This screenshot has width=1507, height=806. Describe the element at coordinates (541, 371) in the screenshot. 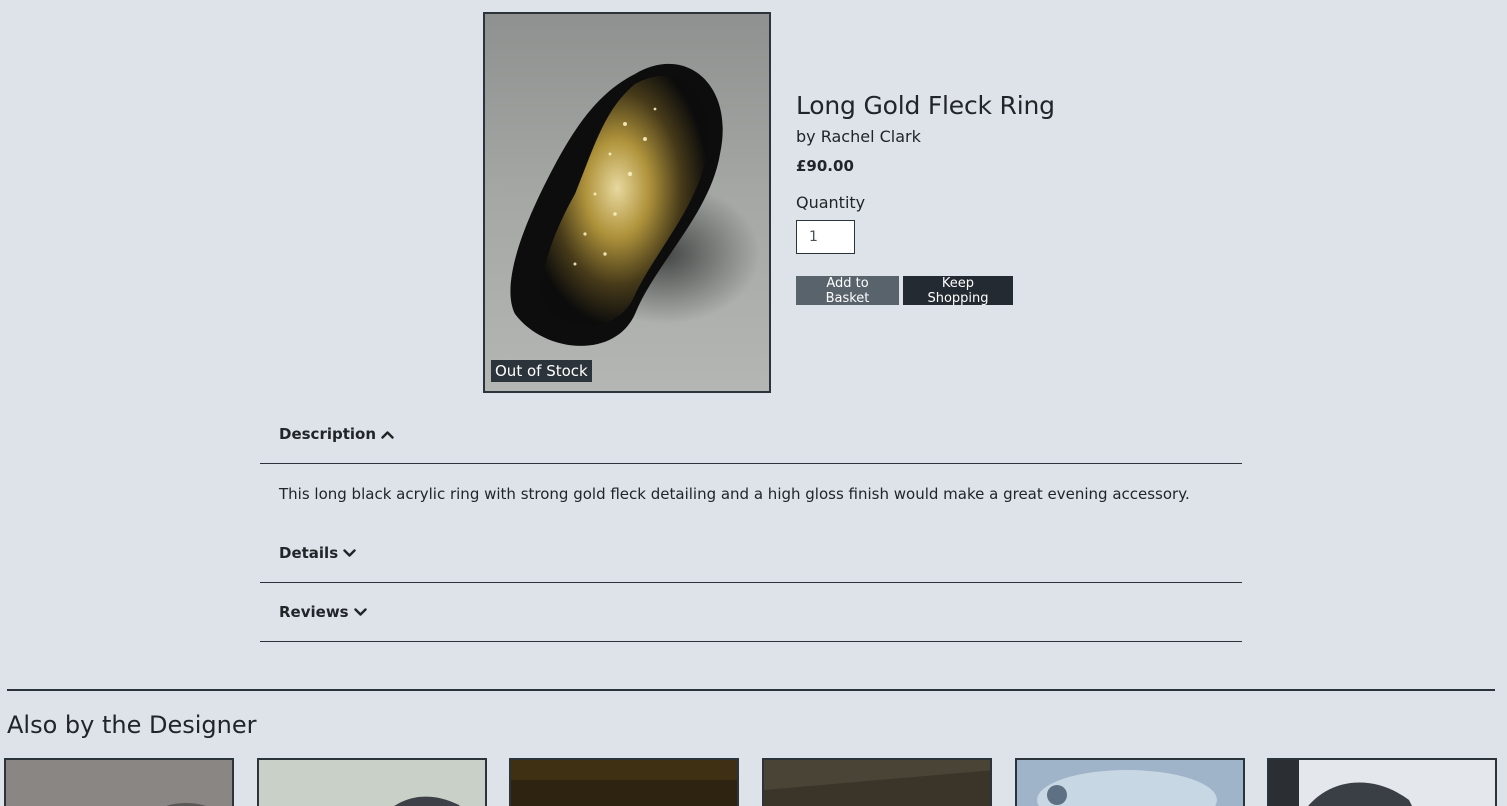

I see `out-of-stock-badge: Out of Stock` at that location.